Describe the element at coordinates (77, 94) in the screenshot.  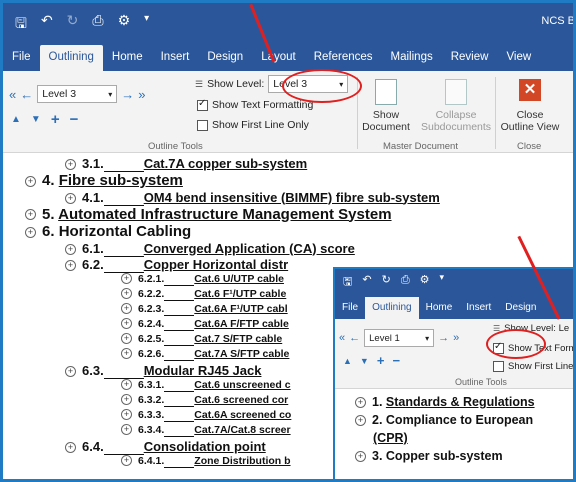
I see `outline-level-dropdown: Level 3 ▾` at that location.